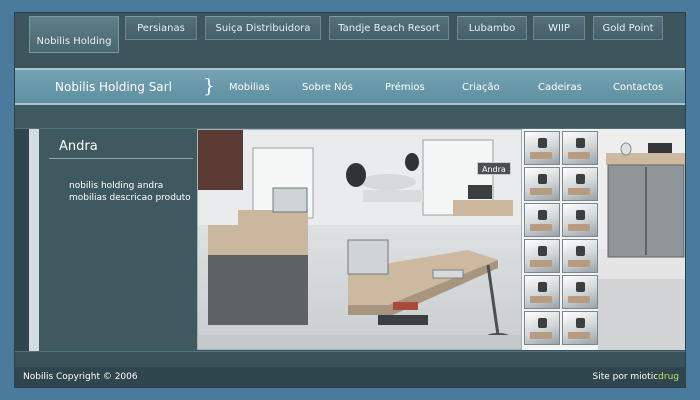 The image size is (700, 400). Describe the element at coordinates (625, 377) in the screenshot. I see `credit-prefix: Site por miotic` at that location.